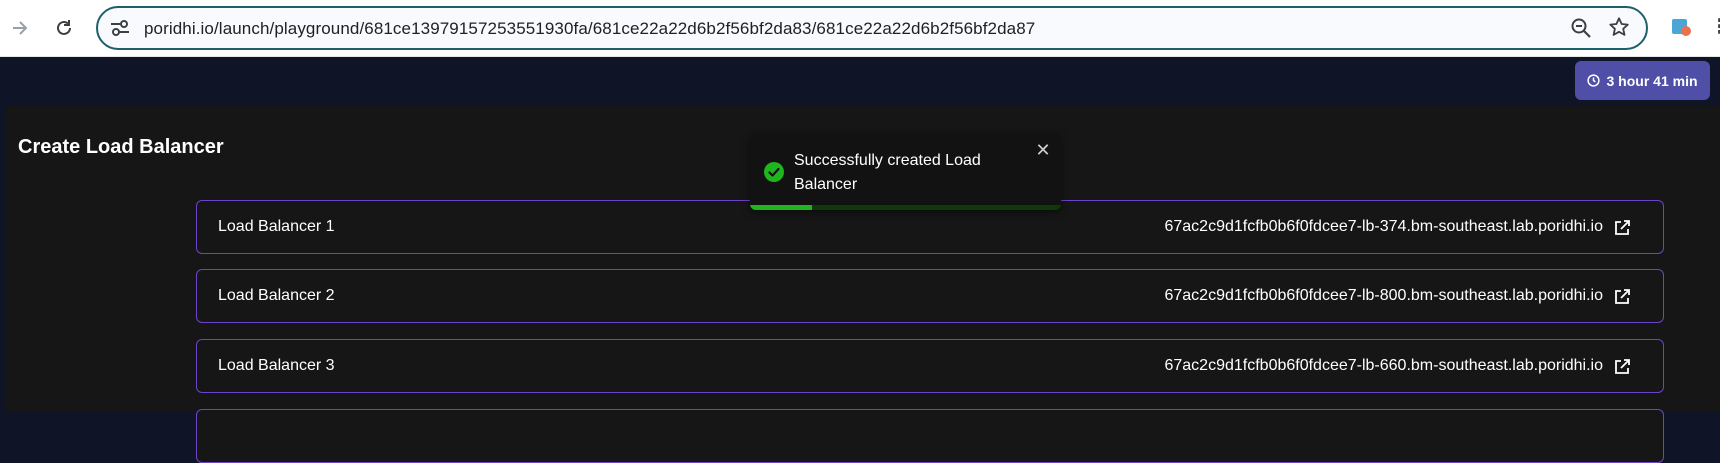 The width and height of the screenshot is (1720, 463). What do you see at coordinates (774, 172) in the screenshot?
I see `check-circle-icon` at bounding box center [774, 172].